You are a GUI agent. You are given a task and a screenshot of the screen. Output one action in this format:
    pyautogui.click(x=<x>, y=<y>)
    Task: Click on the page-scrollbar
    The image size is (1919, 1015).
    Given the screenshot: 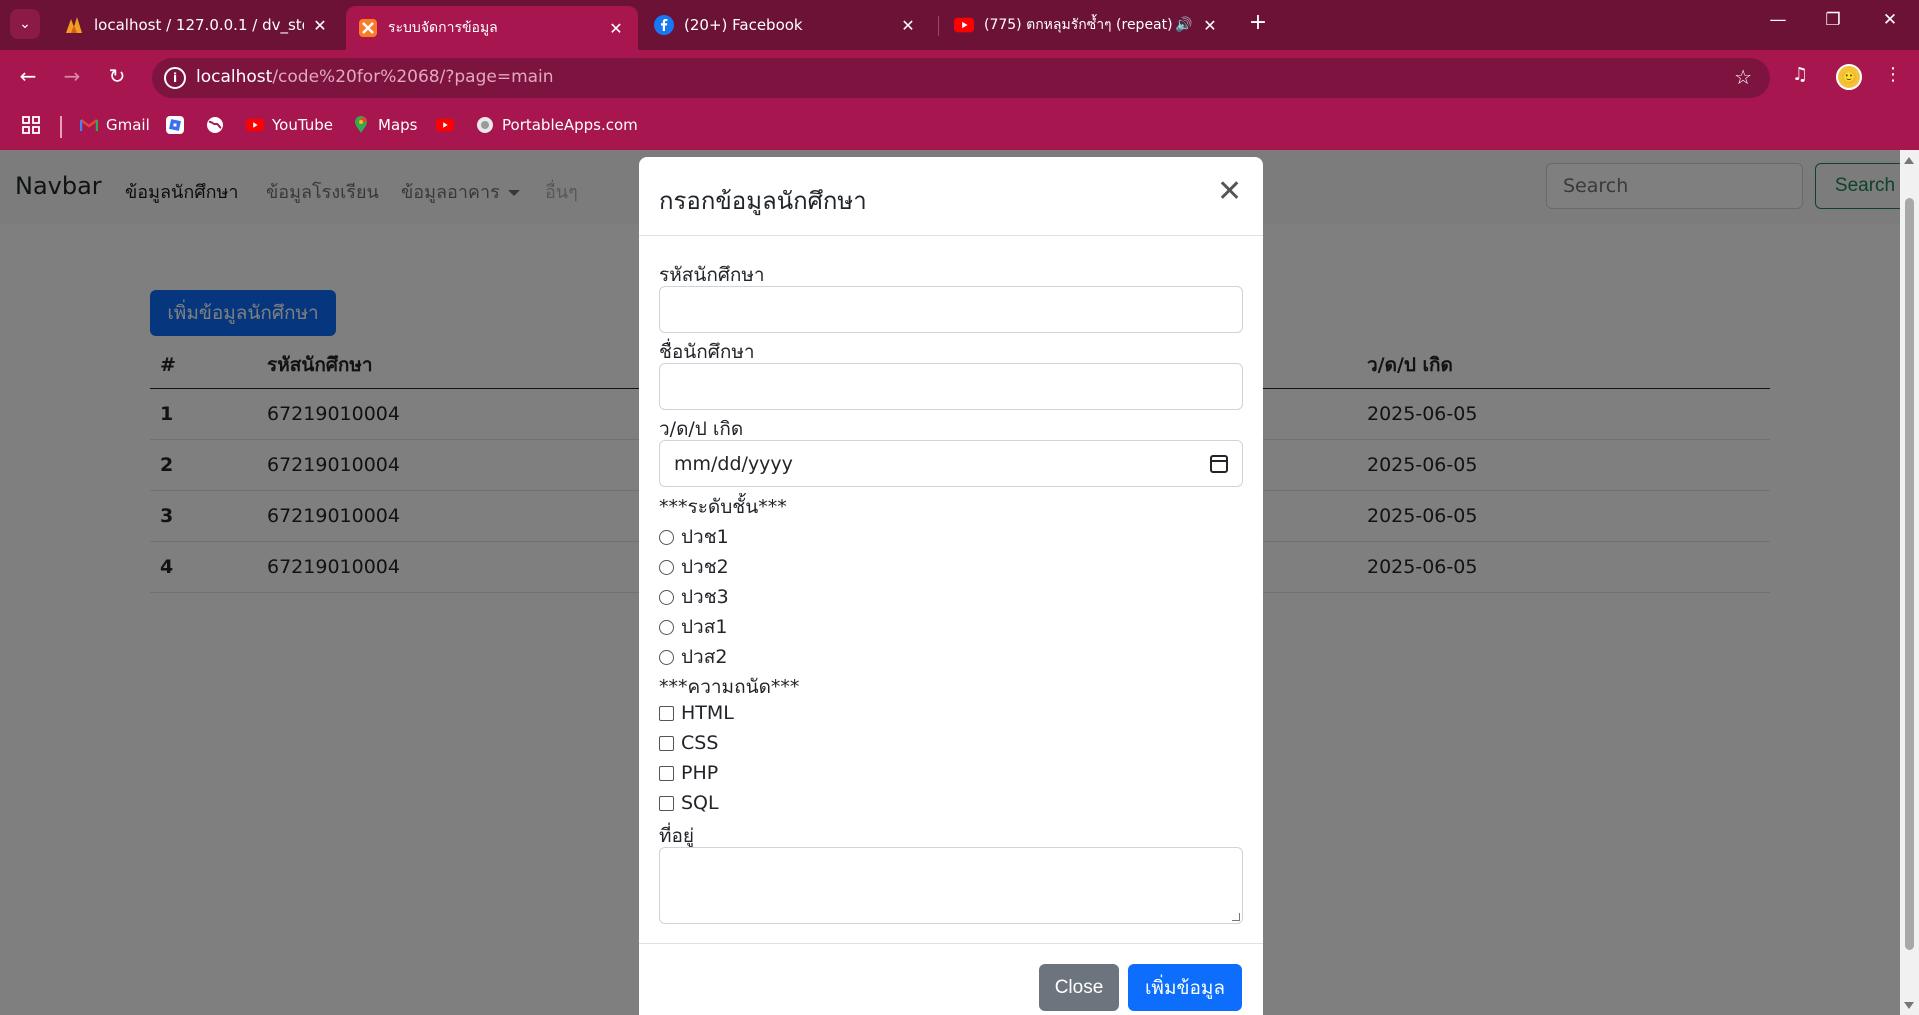 What is the action you would take?
    pyautogui.click(x=1909, y=582)
    